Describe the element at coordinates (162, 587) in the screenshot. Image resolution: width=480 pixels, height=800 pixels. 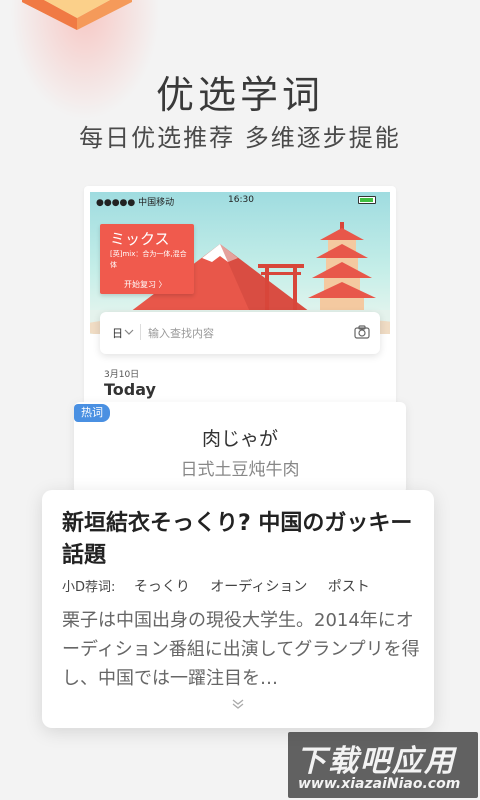
I see `tag-item: そっくり` at that location.